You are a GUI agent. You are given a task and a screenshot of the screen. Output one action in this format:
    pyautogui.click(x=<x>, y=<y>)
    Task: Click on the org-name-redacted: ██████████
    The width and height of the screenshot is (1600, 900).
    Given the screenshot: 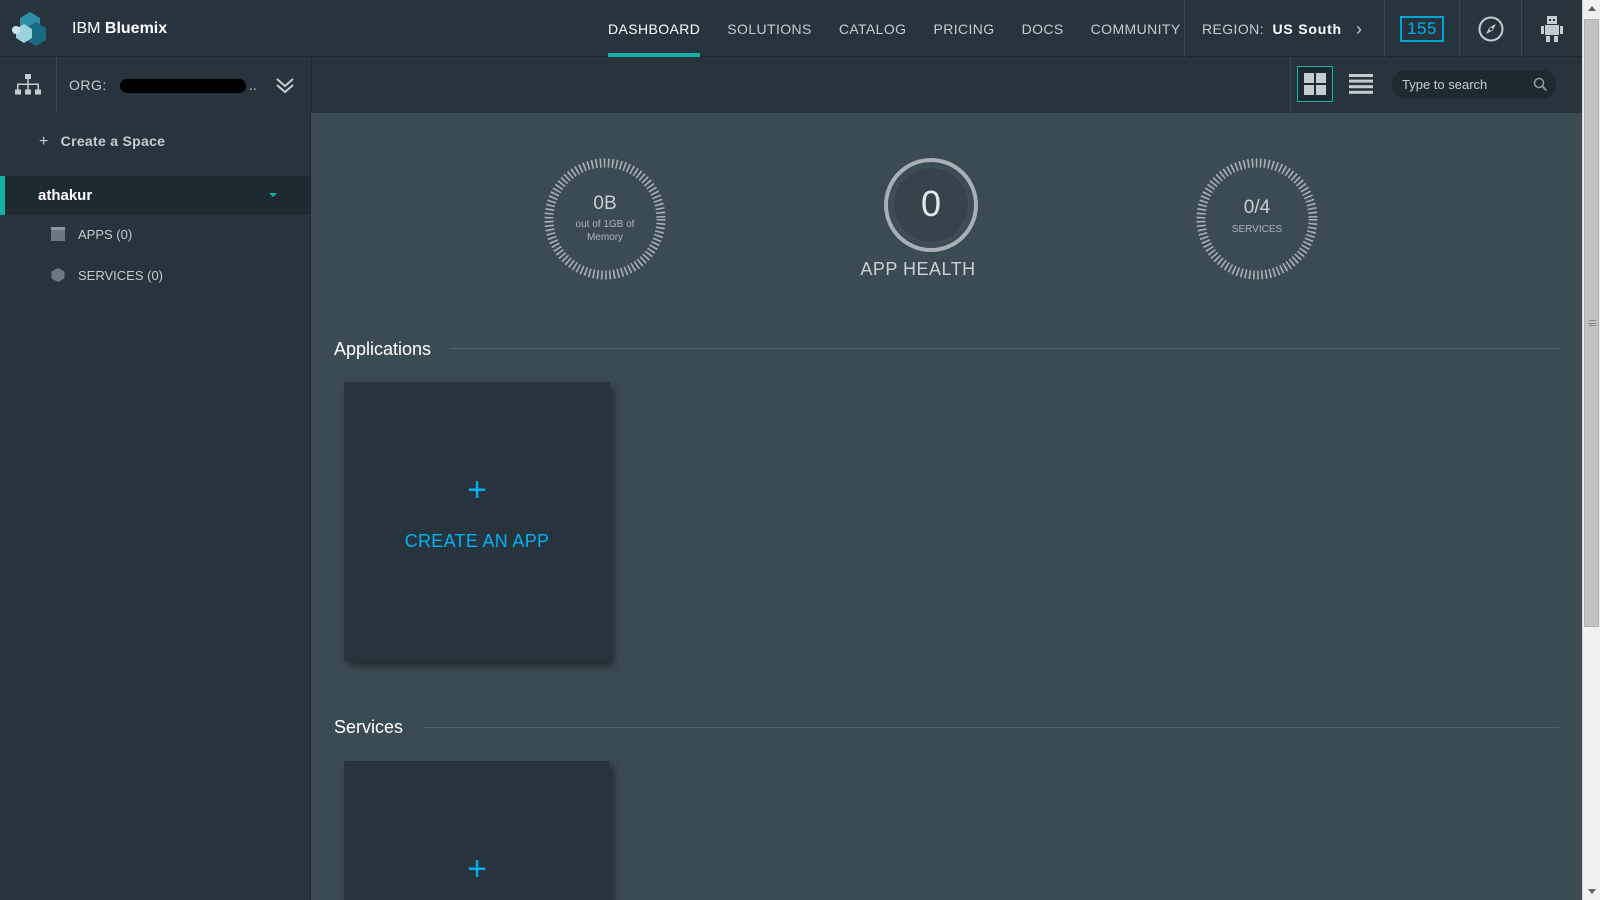 What is the action you would take?
    pyautogui.click(x=183, y=86)
    